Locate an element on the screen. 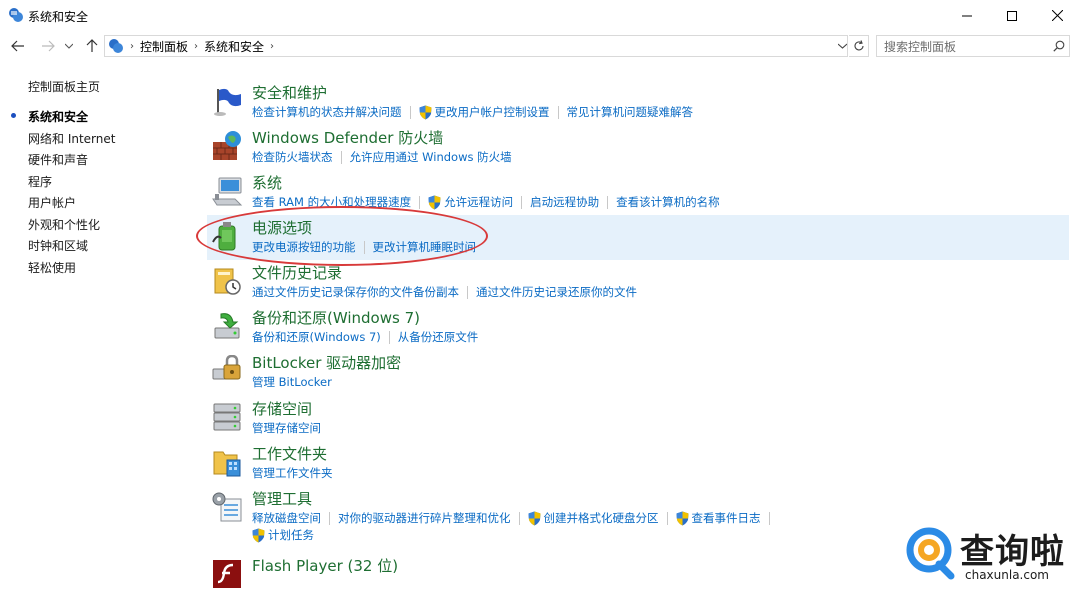  category-links: 管理存储空间 is located at coordinates (286, 428).